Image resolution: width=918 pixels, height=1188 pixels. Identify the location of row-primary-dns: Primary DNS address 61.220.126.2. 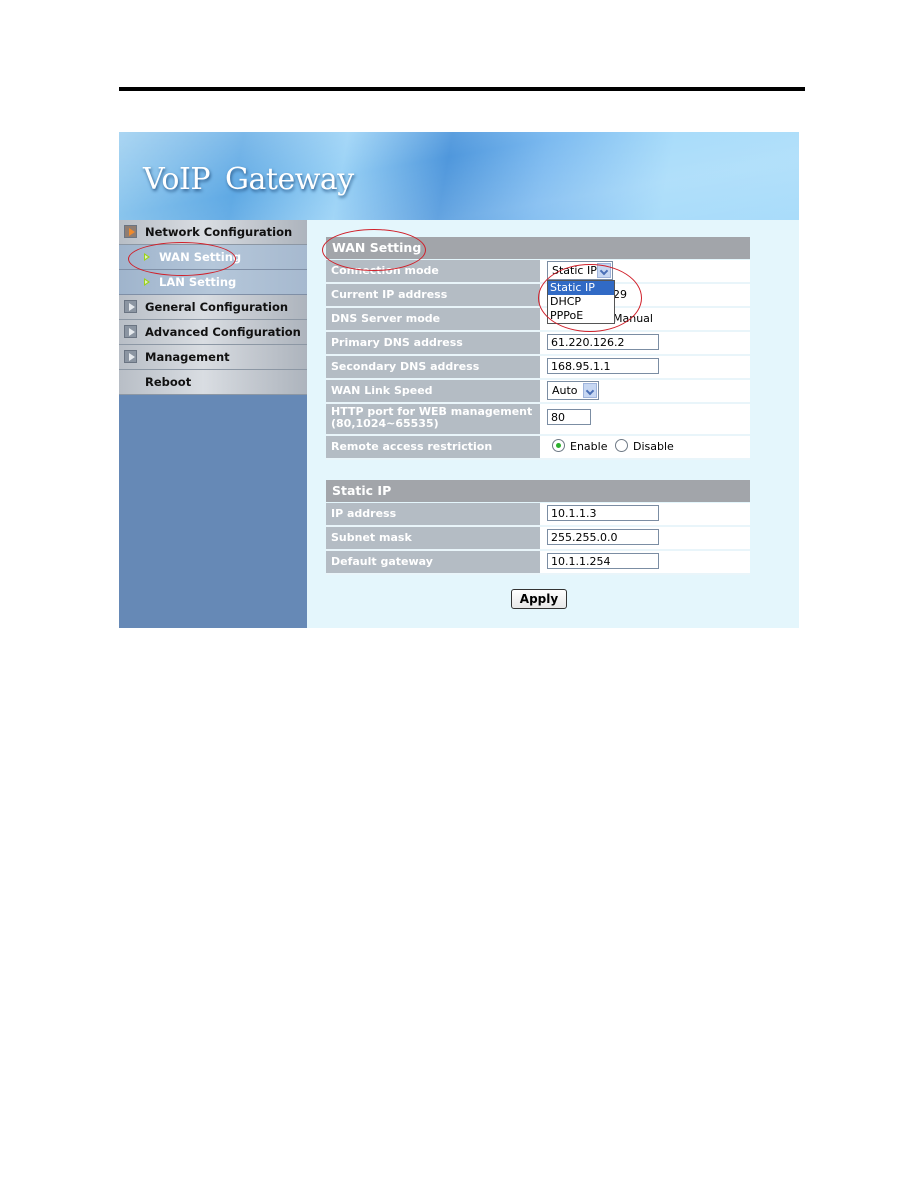
(538, 344).